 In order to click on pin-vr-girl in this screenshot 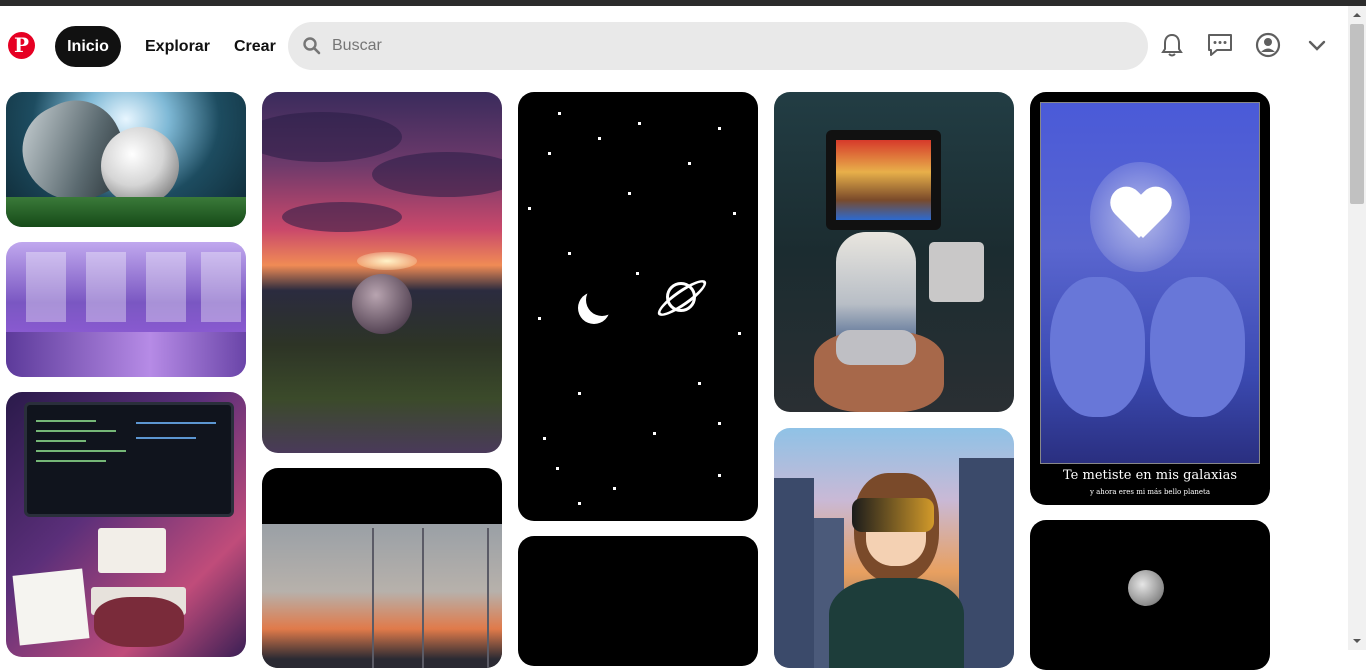, I will do `click(894, 548)`.